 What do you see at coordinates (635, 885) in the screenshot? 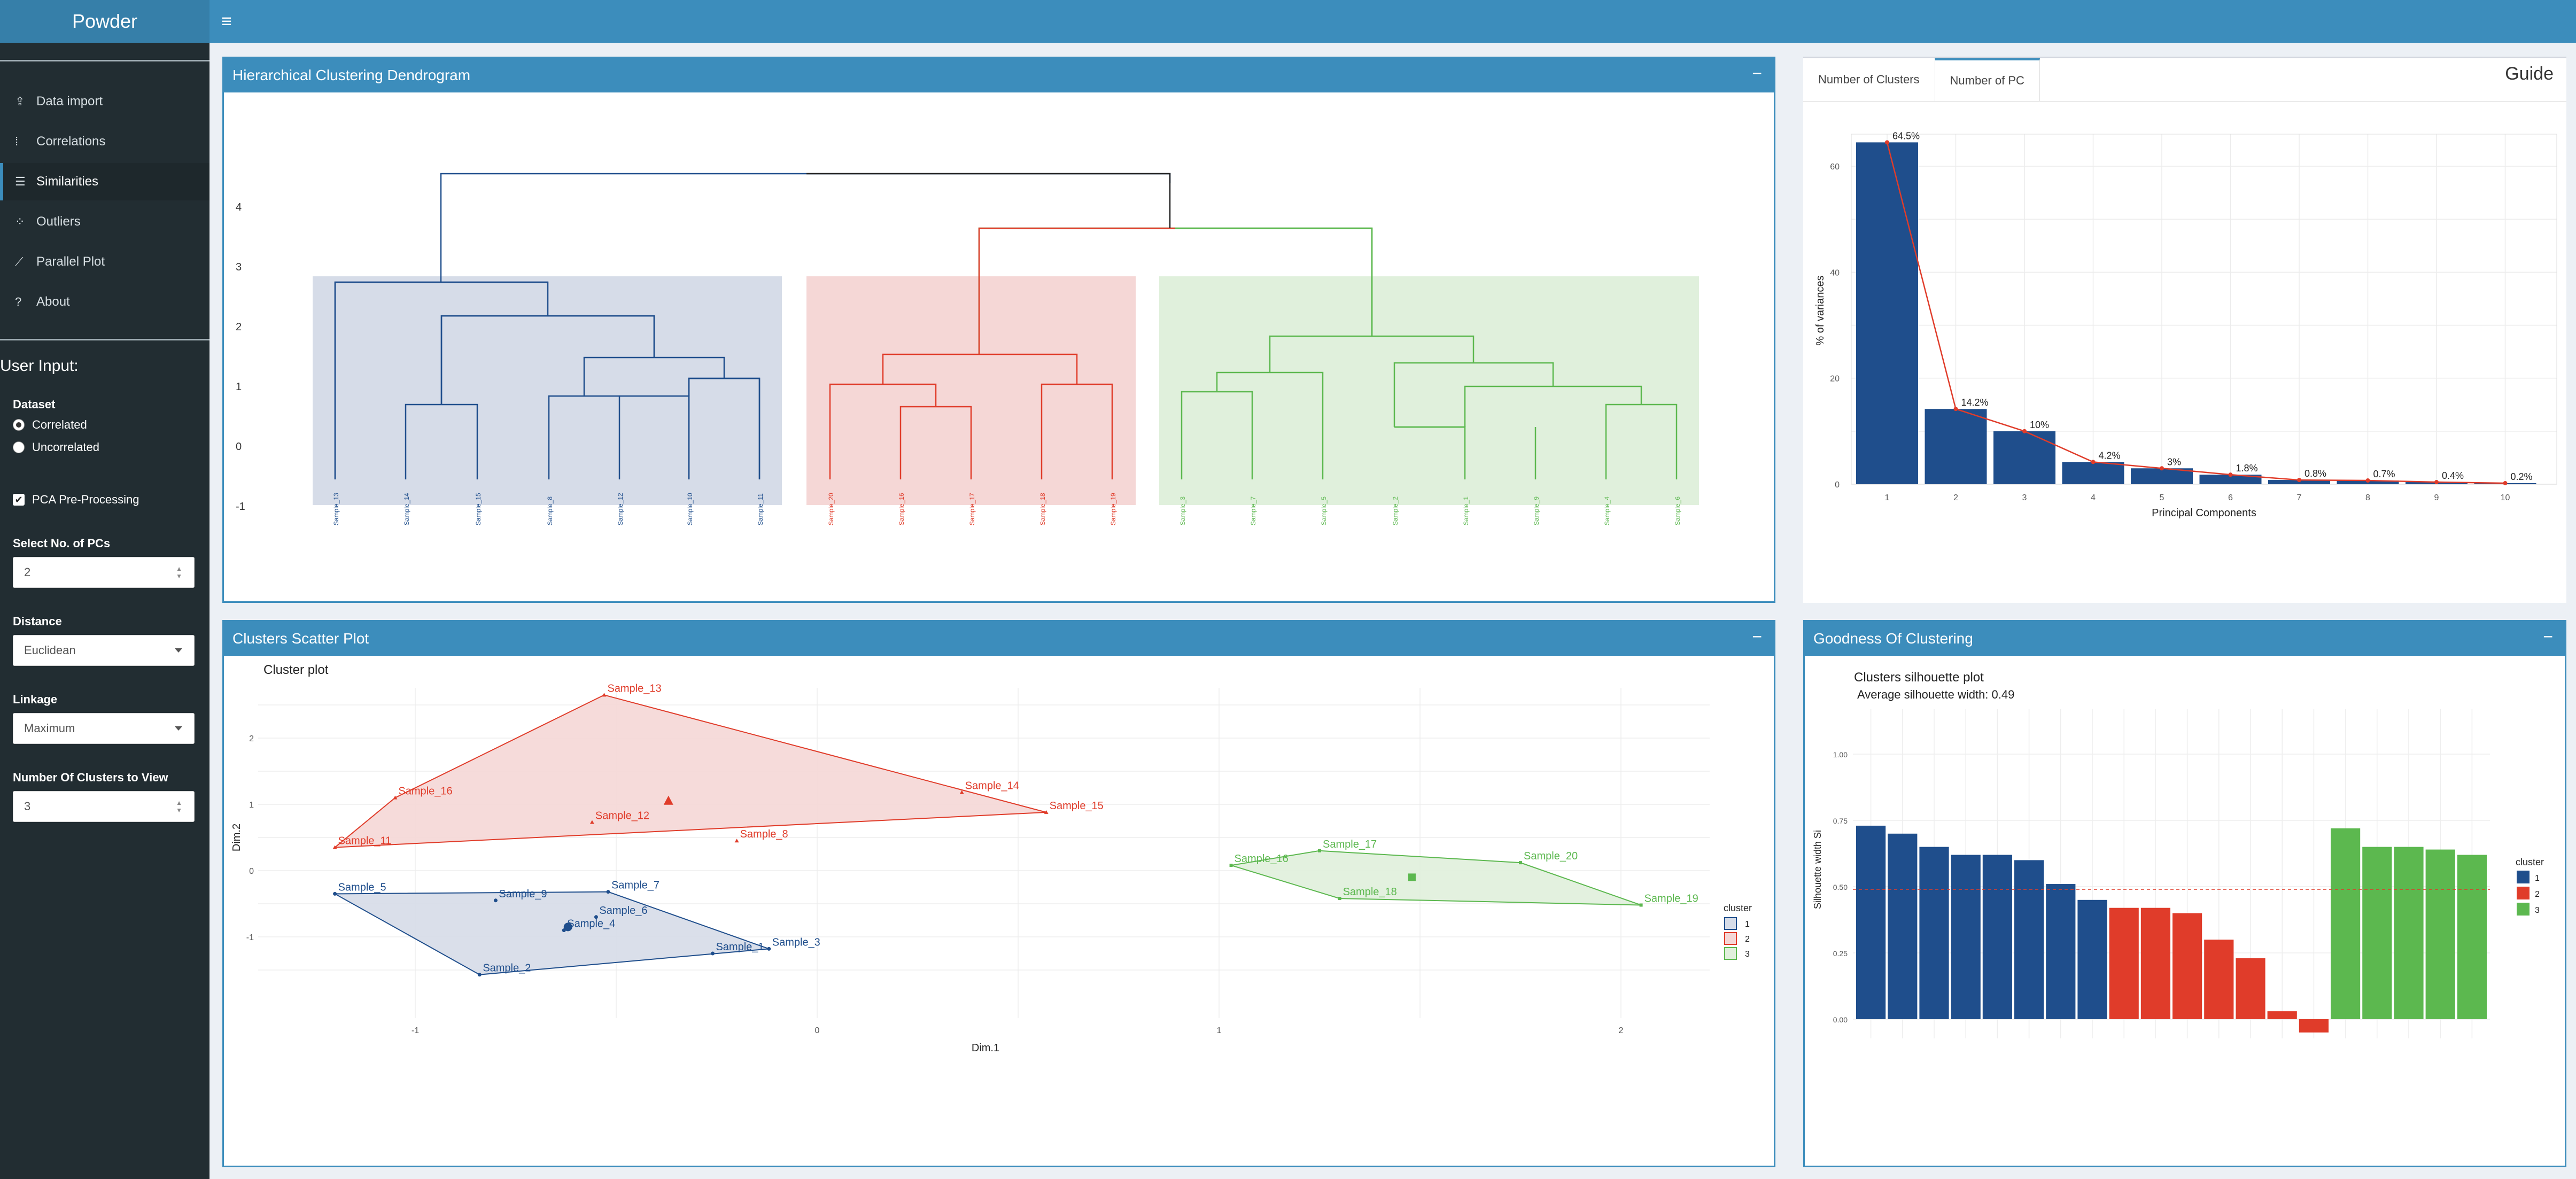
I see `point-label: Sample_7` at bounding box center [635, 885].